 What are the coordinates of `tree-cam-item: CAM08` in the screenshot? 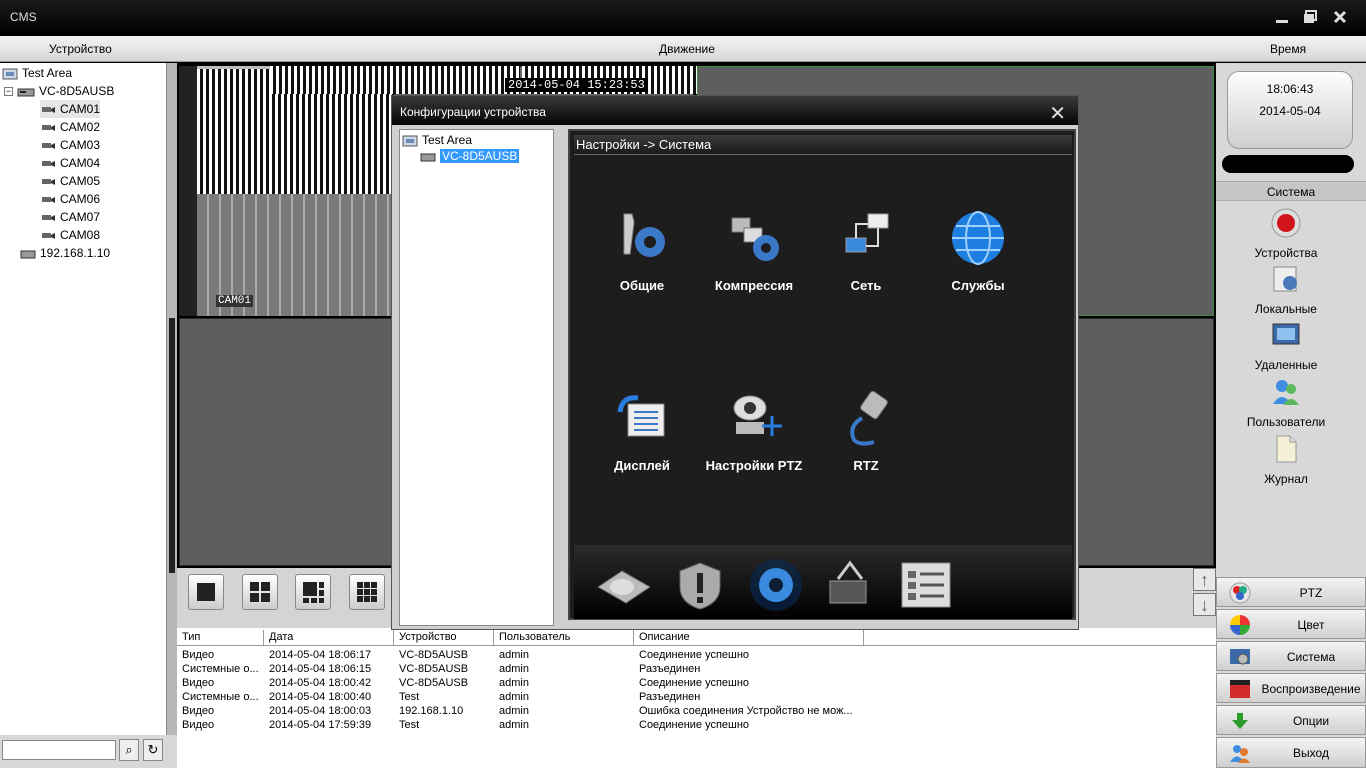 It's located at (70, 235).